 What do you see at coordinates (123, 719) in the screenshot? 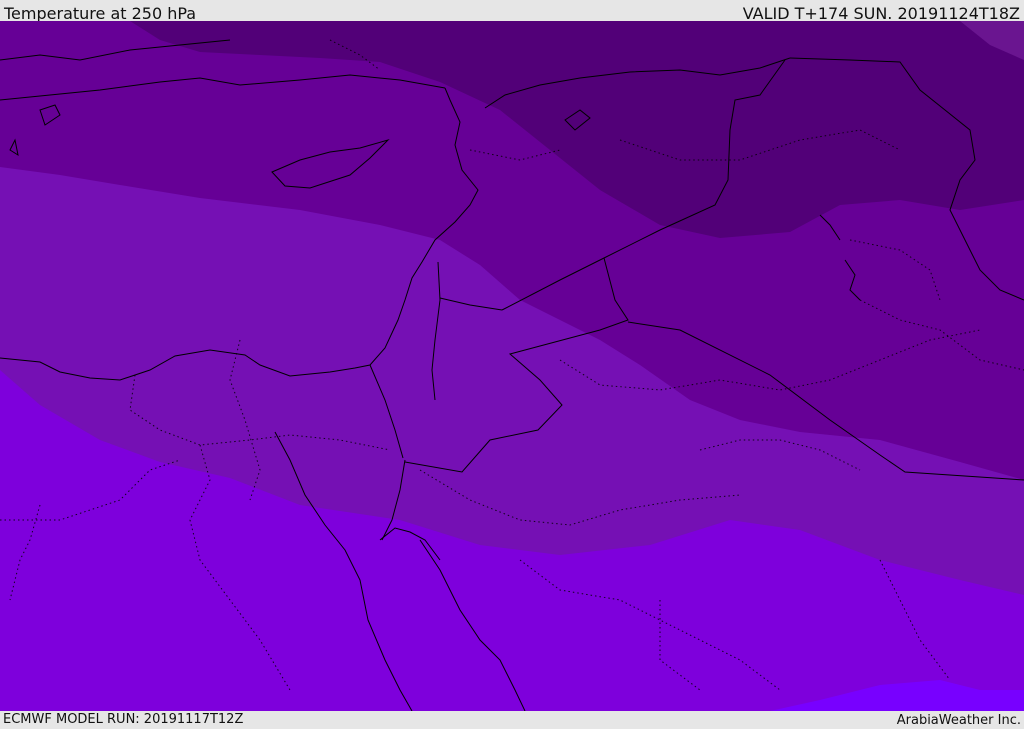
I see `model-run-label: ECMWF MODEL RUN: 20191117T12Z` at bounding box center [123, 719].